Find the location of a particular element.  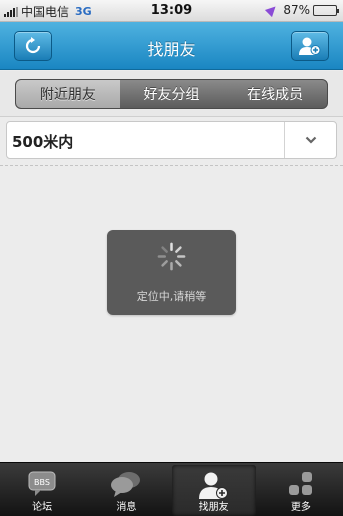

range-select: 500米内 is located at coordinates (171, 140).